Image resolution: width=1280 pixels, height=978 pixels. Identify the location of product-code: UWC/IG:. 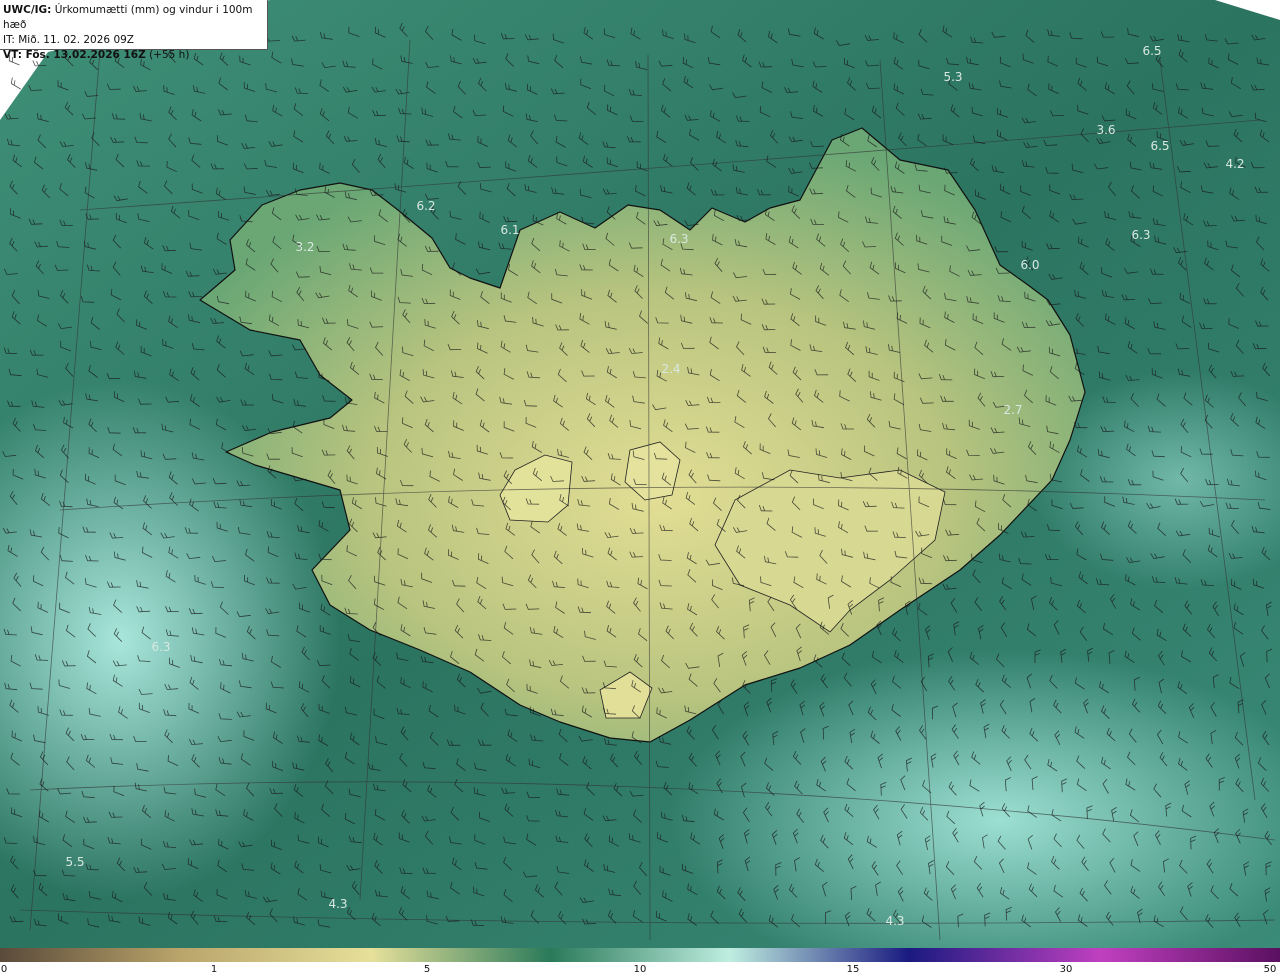
(27, 10).